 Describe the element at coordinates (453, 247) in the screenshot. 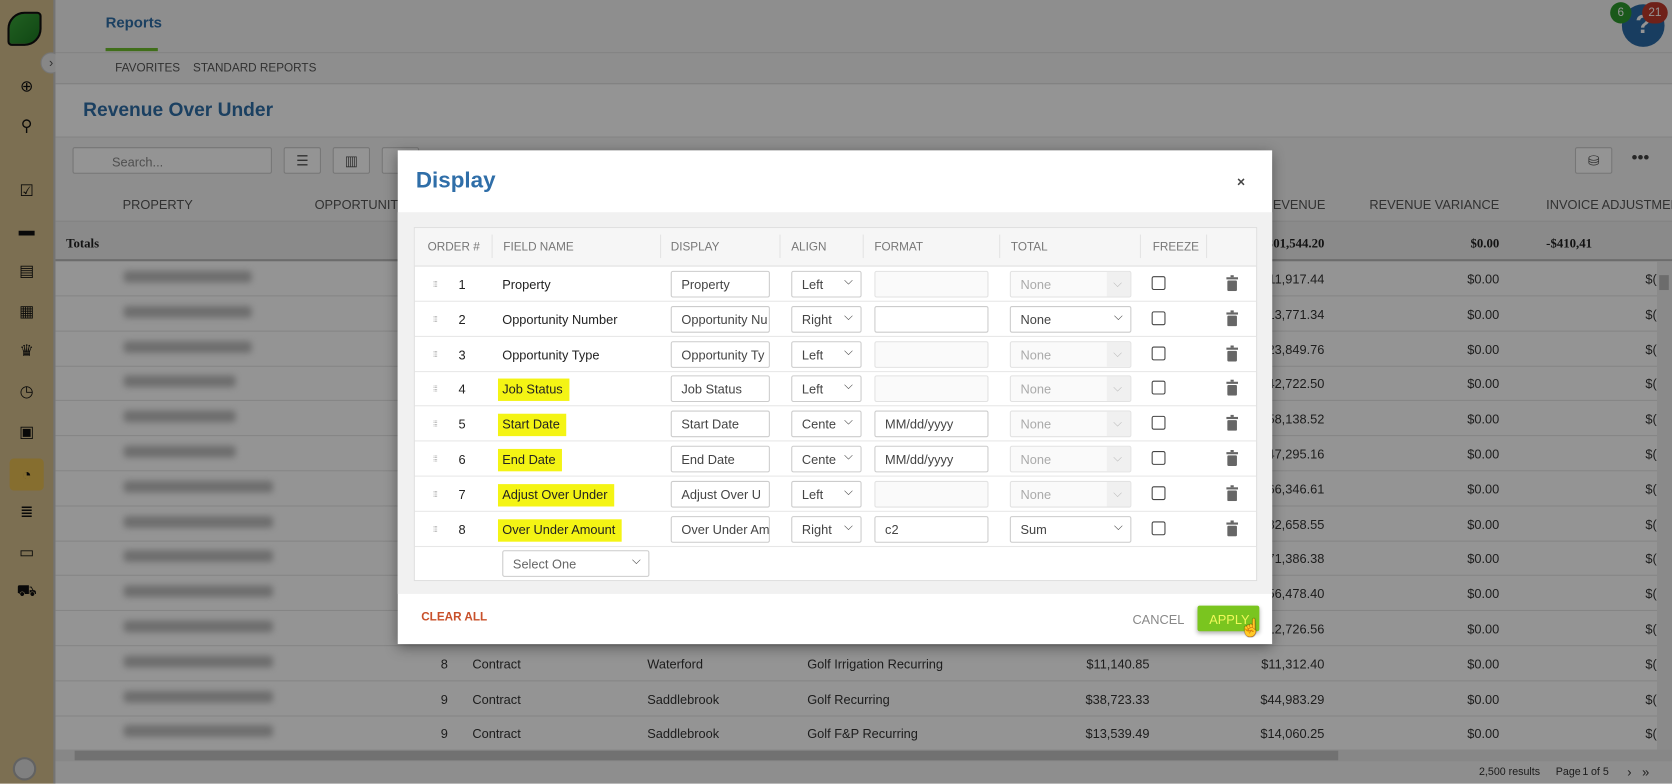

I see `header-order: ORDER #` at that location.